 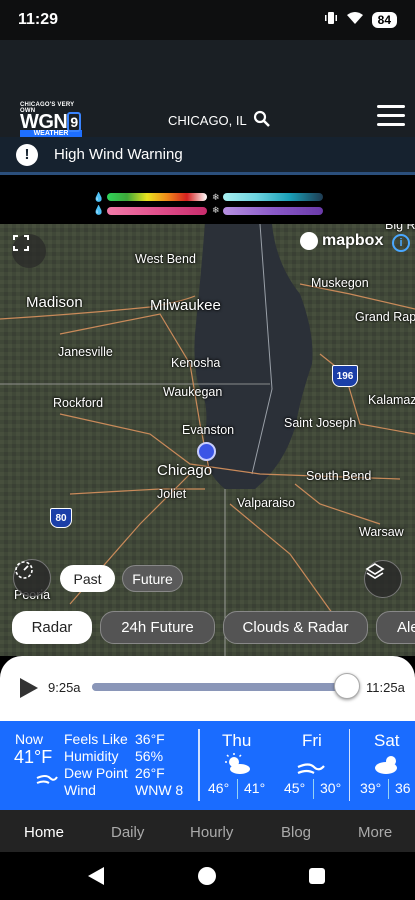 What do you see at coordinates (196, 363) in the screenshot?
I see `city-label: Kenosha` at bounding box center [196, 363].